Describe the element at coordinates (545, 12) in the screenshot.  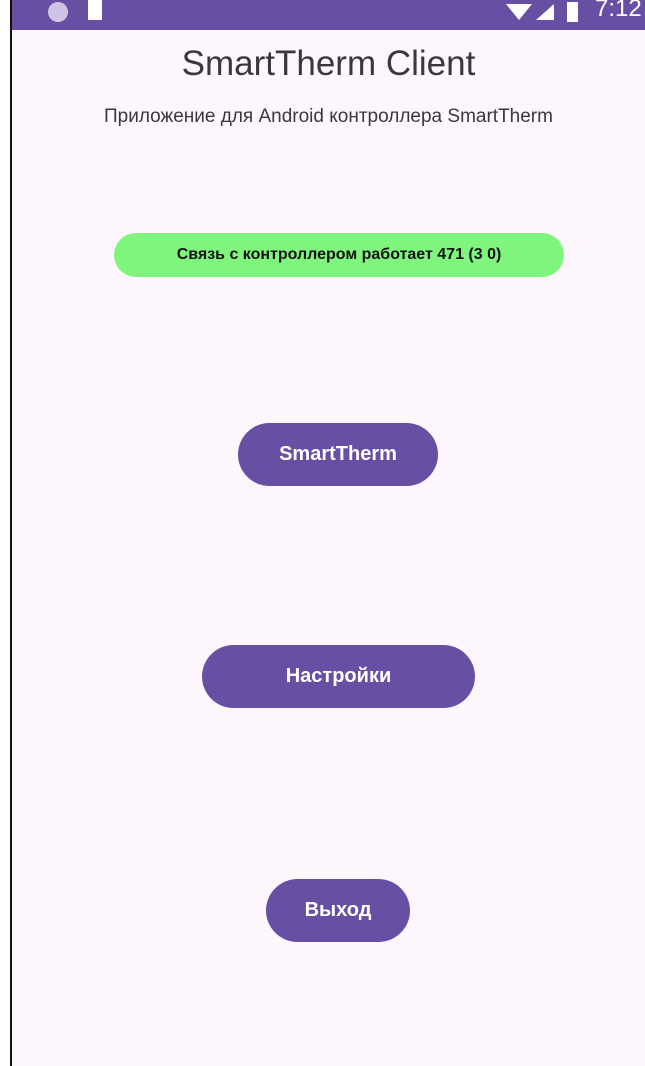
I see `cell-signal-icon` at that location.